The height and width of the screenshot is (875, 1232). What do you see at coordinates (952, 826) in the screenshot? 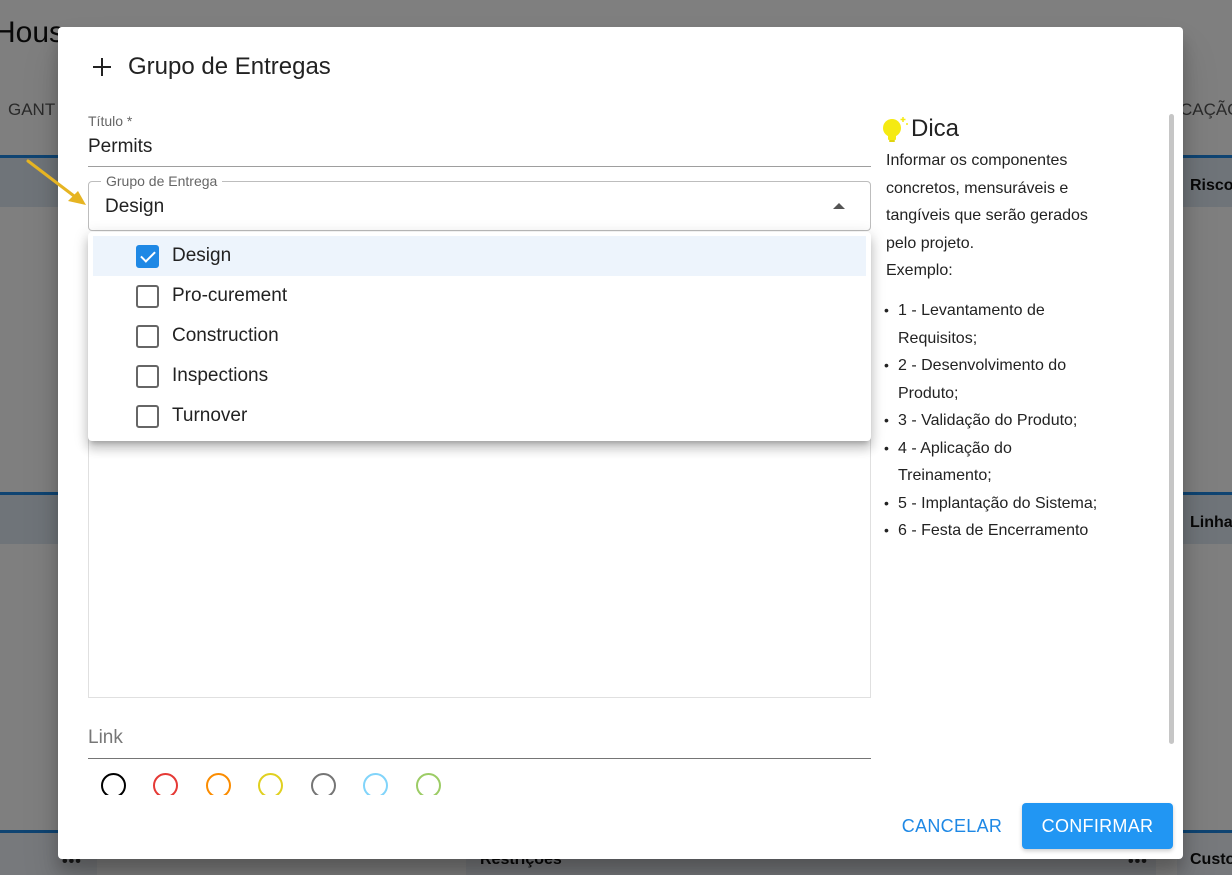
I see `cancel-button: CANCELAR` at bounding box center [952, 826].